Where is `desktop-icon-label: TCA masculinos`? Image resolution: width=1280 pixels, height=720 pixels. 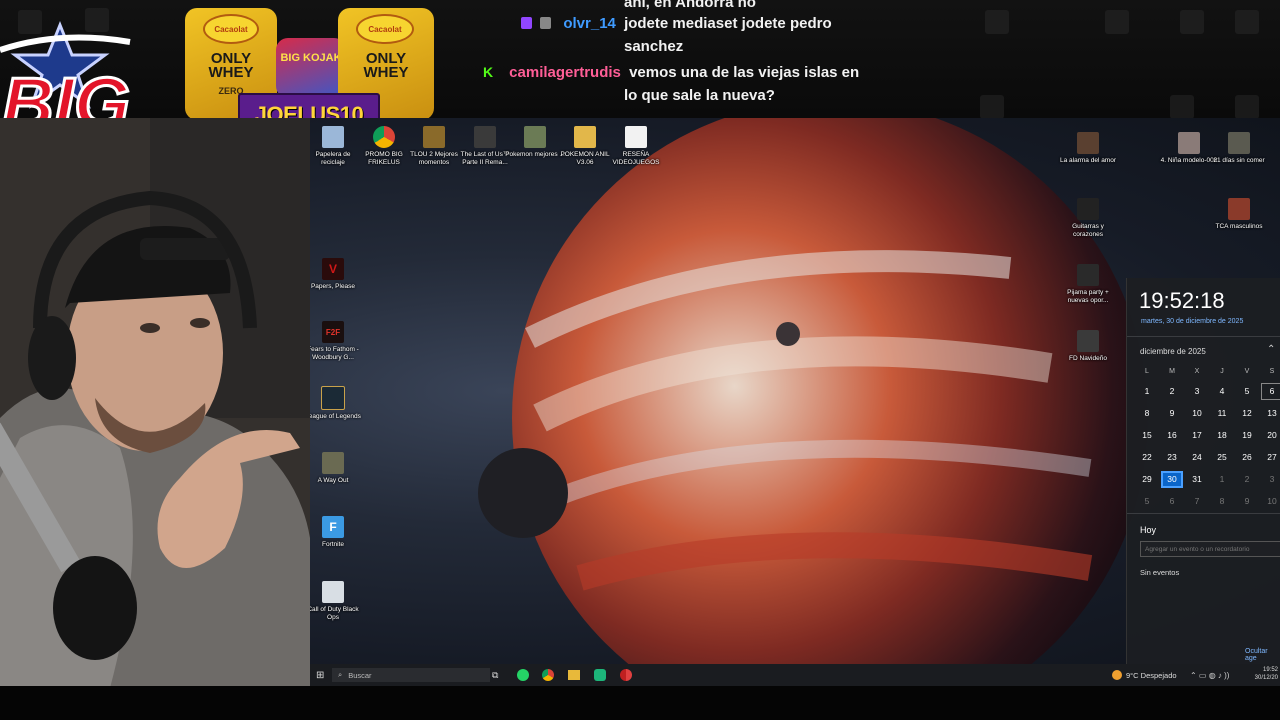 desktop-icon-label: TCA masculinos is located at coordinates (1239, 226).